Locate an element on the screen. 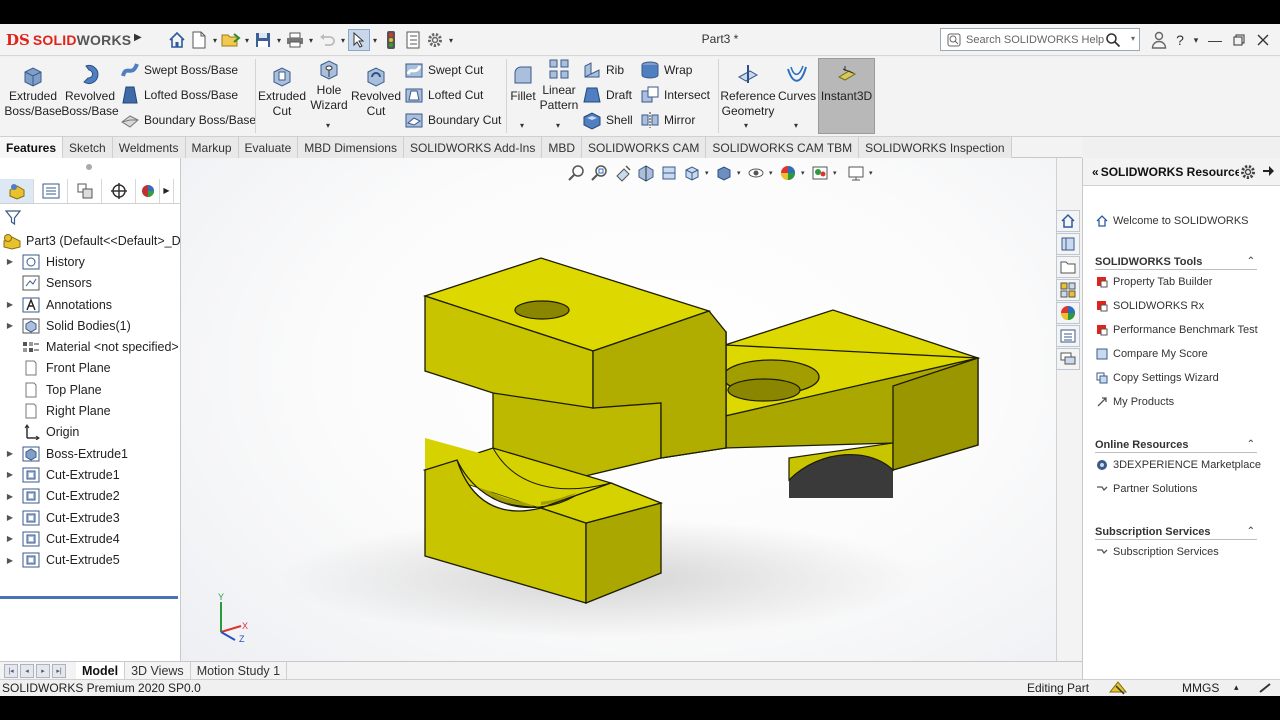  first-tab-arrow-icon: |◂ is located at coordinates (11, 670).